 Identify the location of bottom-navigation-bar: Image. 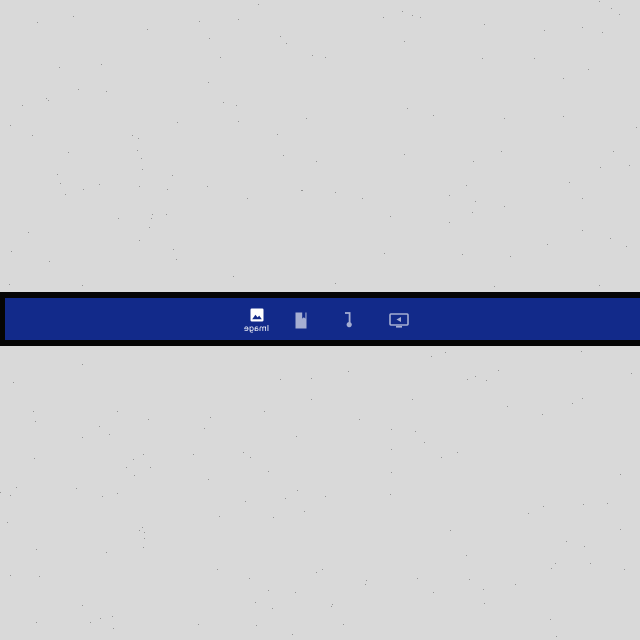
(322, 319).